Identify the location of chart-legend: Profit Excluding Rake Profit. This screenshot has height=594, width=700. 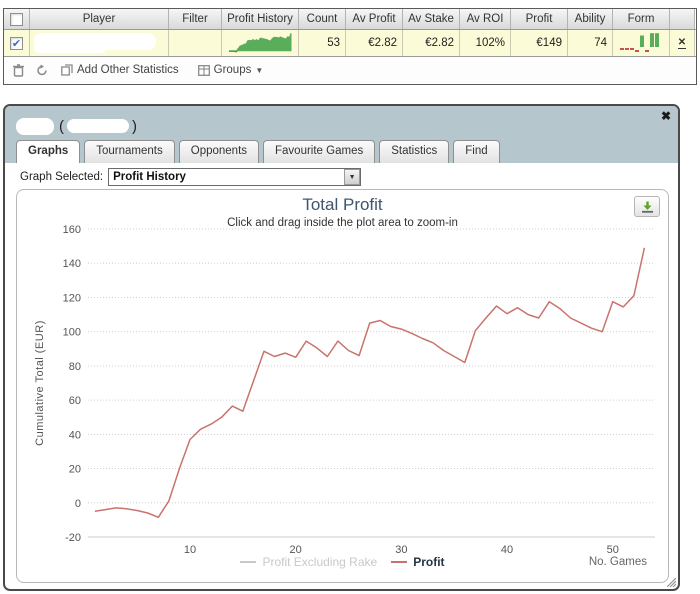
(342, 562).